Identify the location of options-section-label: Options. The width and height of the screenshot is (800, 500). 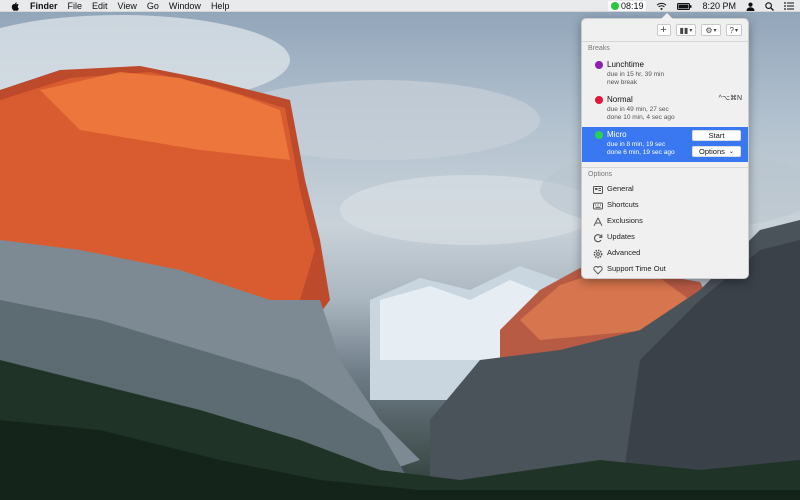
(600, 174).